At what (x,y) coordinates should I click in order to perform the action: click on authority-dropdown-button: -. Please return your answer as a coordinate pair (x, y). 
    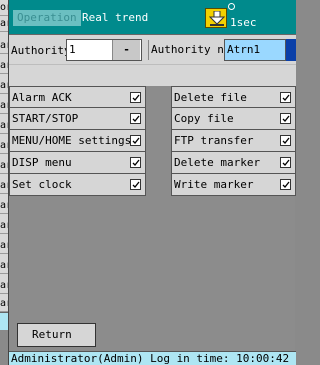
    Looking at the image, I should click on (126, 50).